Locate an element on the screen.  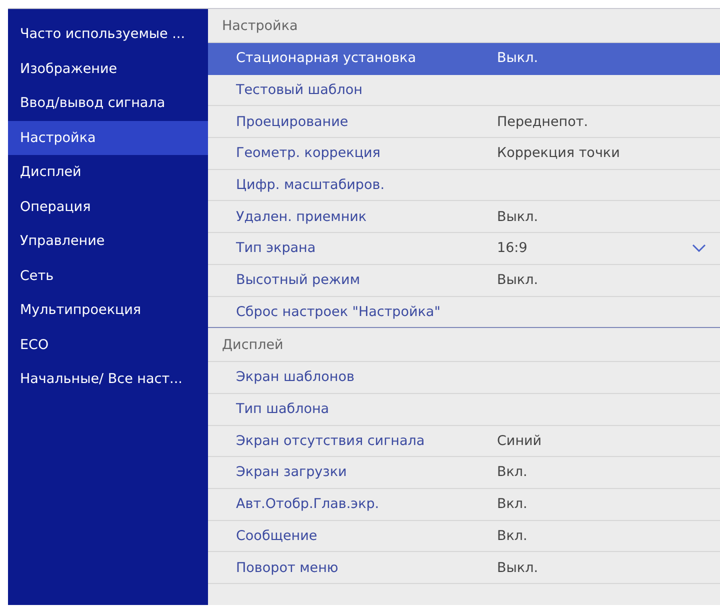
menu-row: Экран загрузки Вкл. is located at coordinates (464, 473).